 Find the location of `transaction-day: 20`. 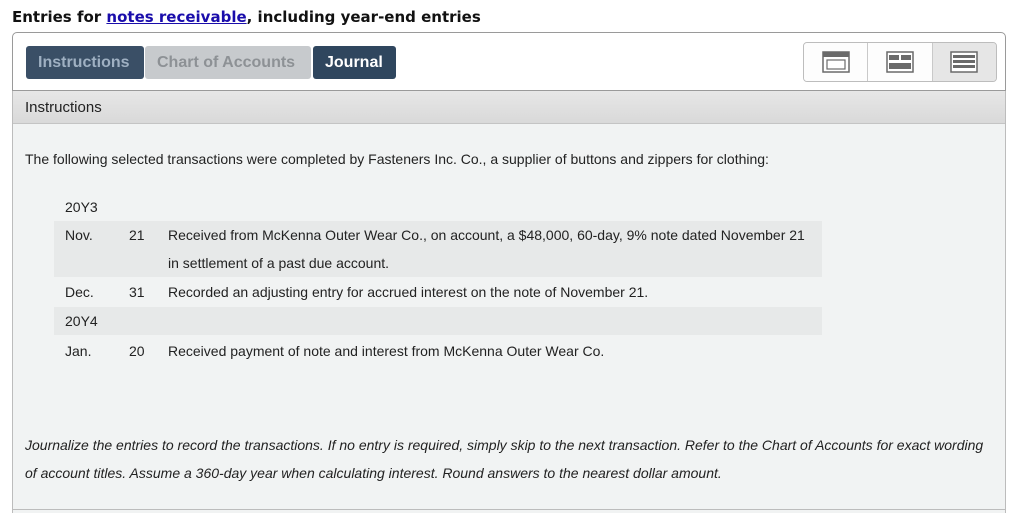

transaction-day: 20 is located at coordinates (137, 351).